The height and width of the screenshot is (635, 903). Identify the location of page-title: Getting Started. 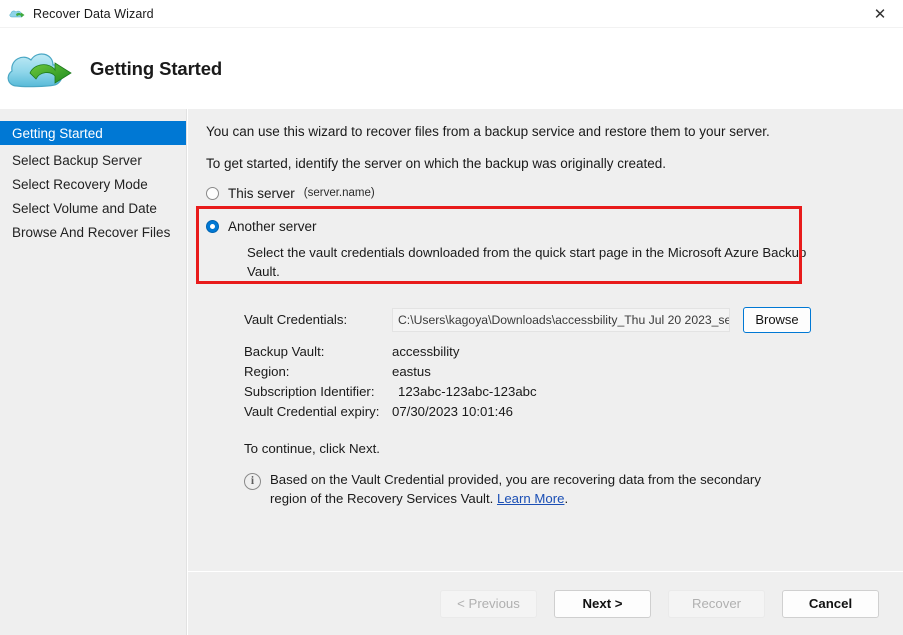
(156, 68).